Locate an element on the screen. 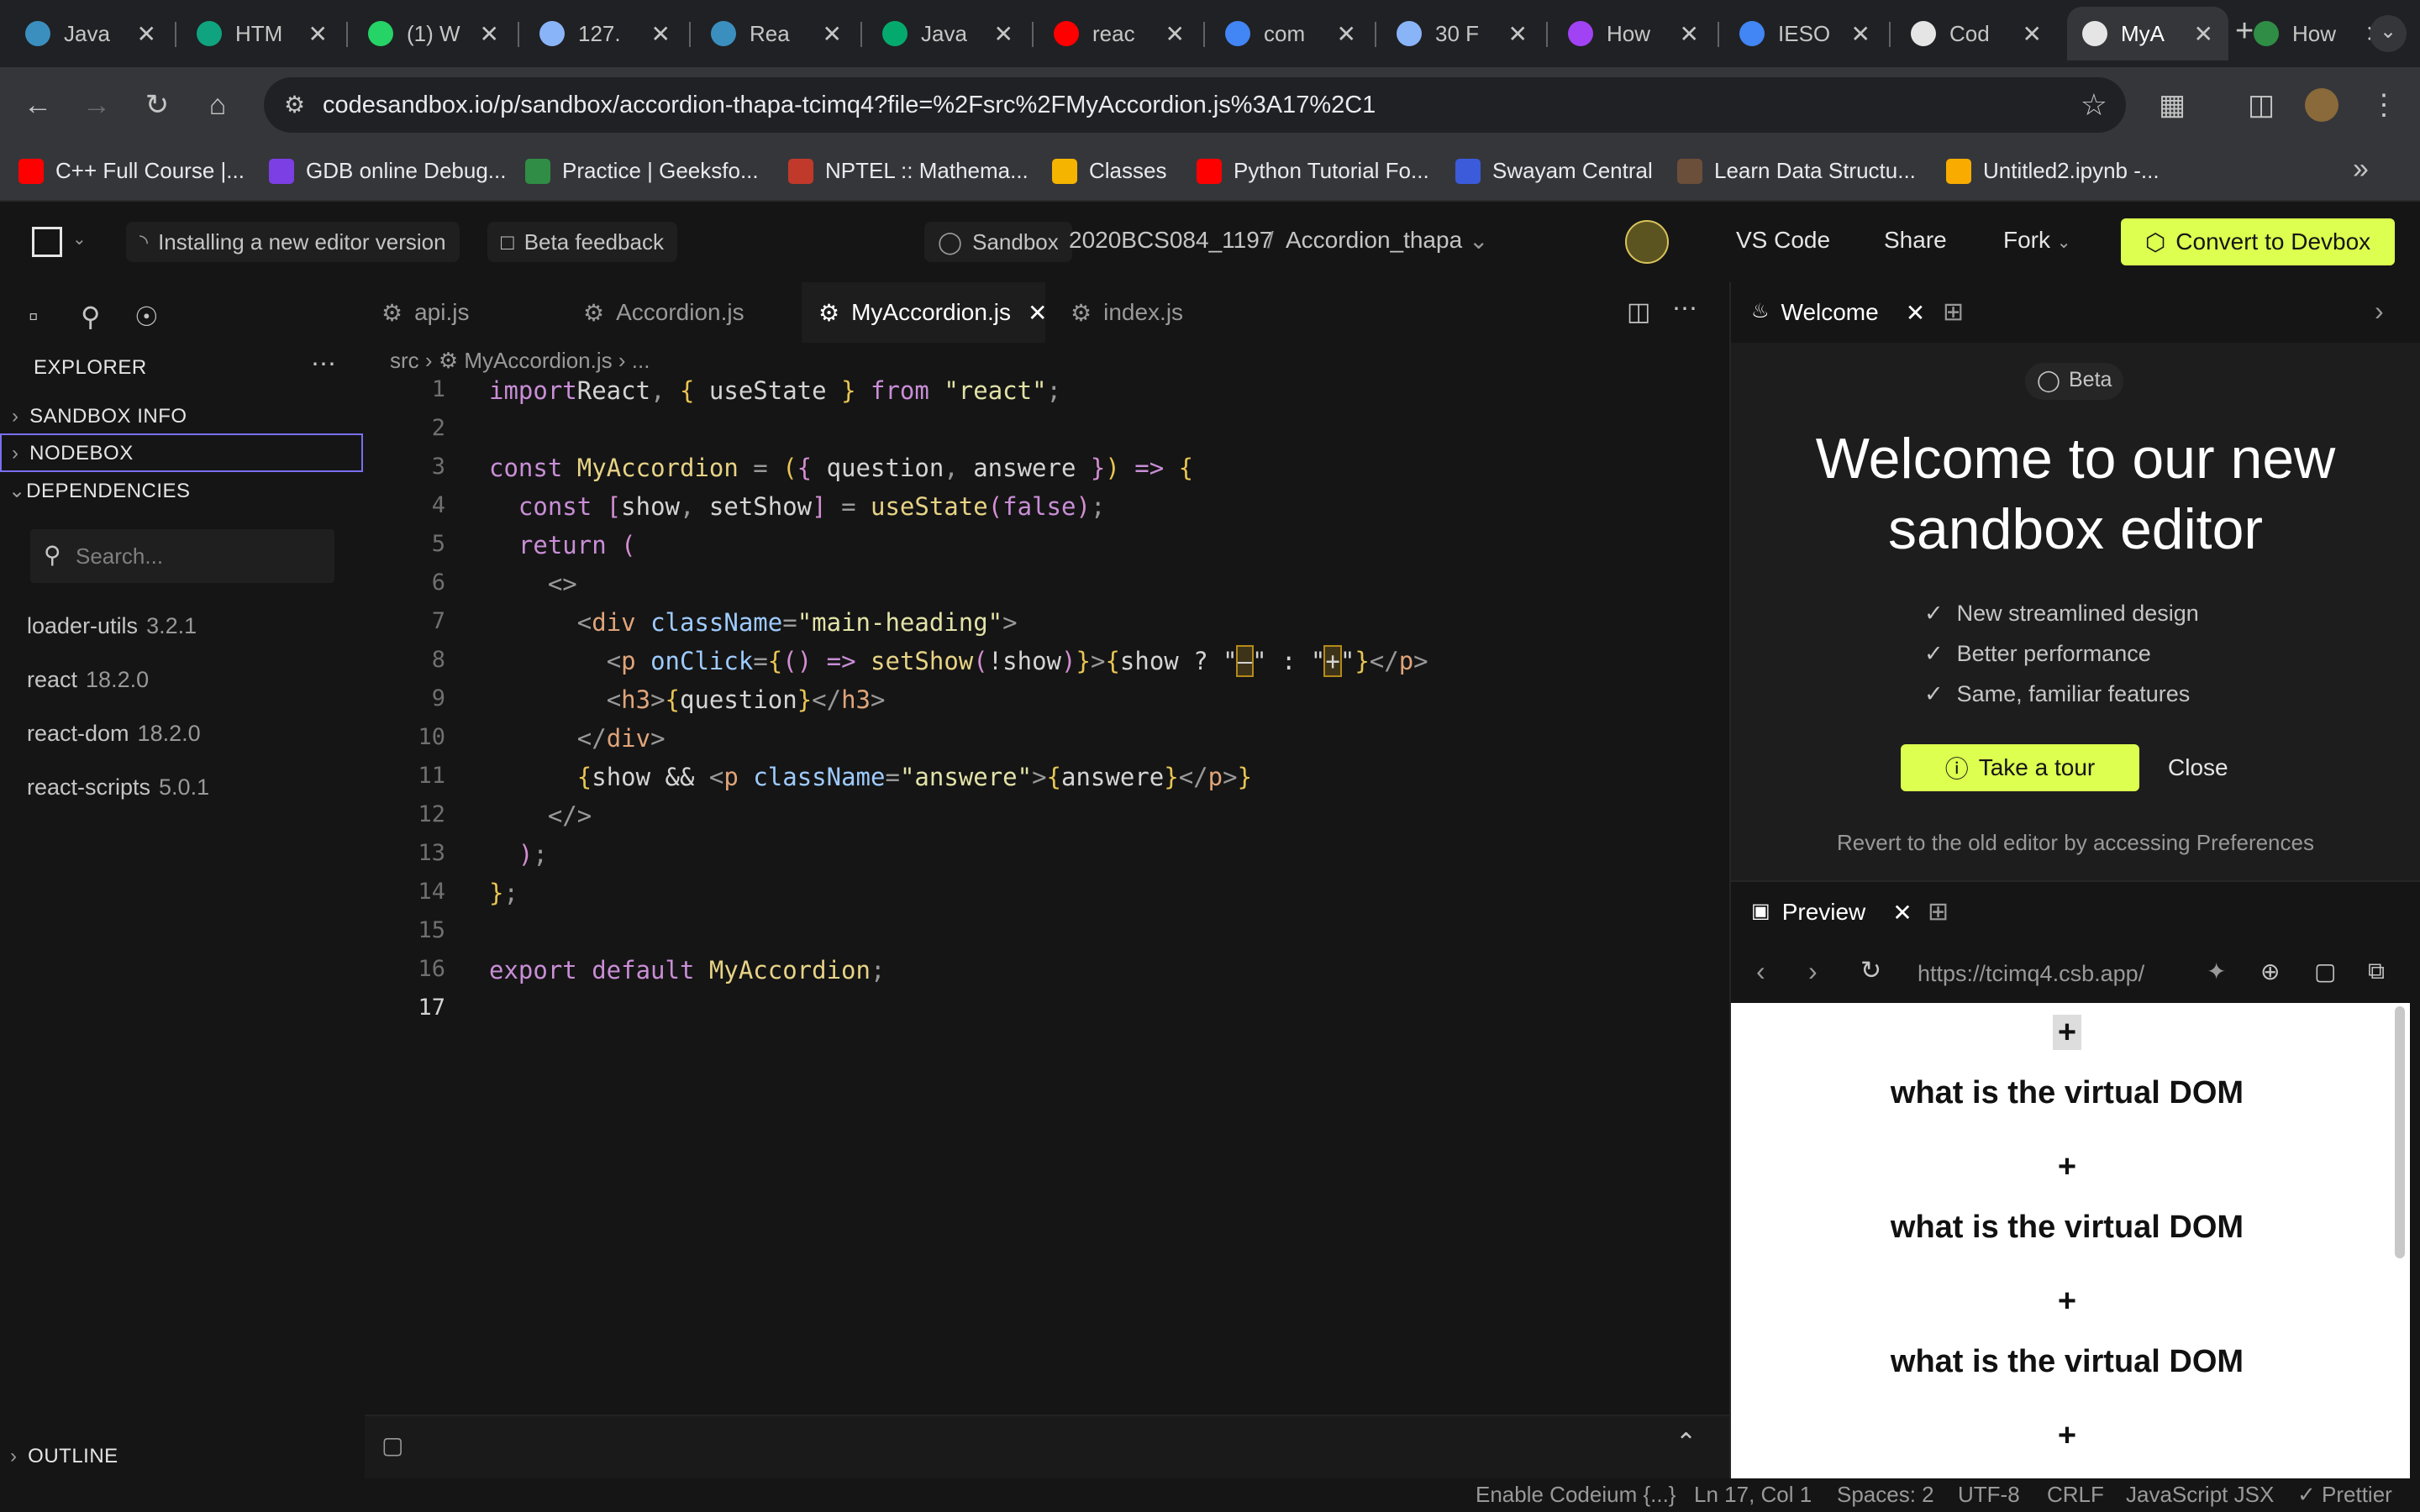 This screenshot has width=2420, height=1512. share-button: Share is located at coordinates (1916, 240).